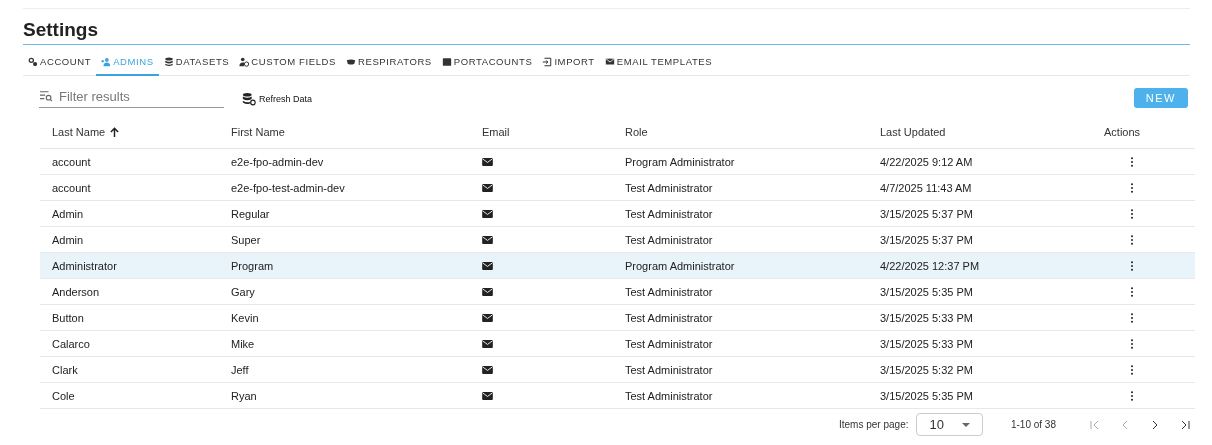 The height and width of the screenshot is (445, 1212). What do you see at coordinates (258, 132) in the screenshot?
I see `column-header: First Name` at bounding box center [258, 132].